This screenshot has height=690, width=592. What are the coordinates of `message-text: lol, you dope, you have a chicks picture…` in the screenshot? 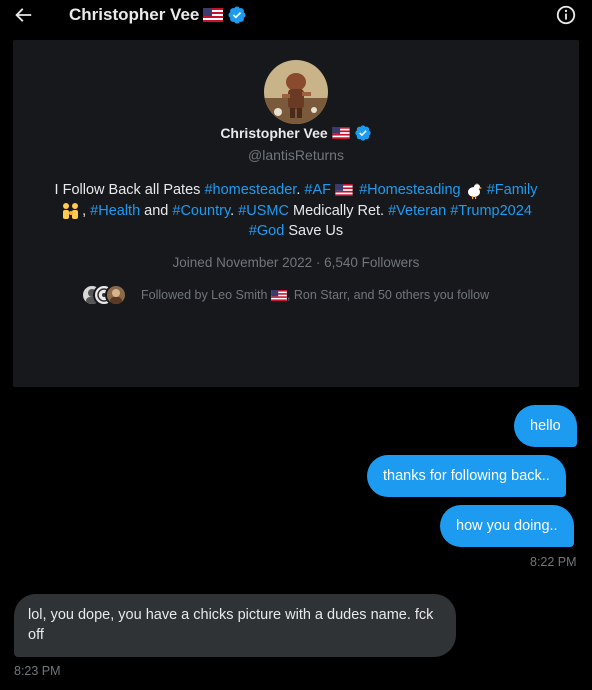 It's located at (231, 625).